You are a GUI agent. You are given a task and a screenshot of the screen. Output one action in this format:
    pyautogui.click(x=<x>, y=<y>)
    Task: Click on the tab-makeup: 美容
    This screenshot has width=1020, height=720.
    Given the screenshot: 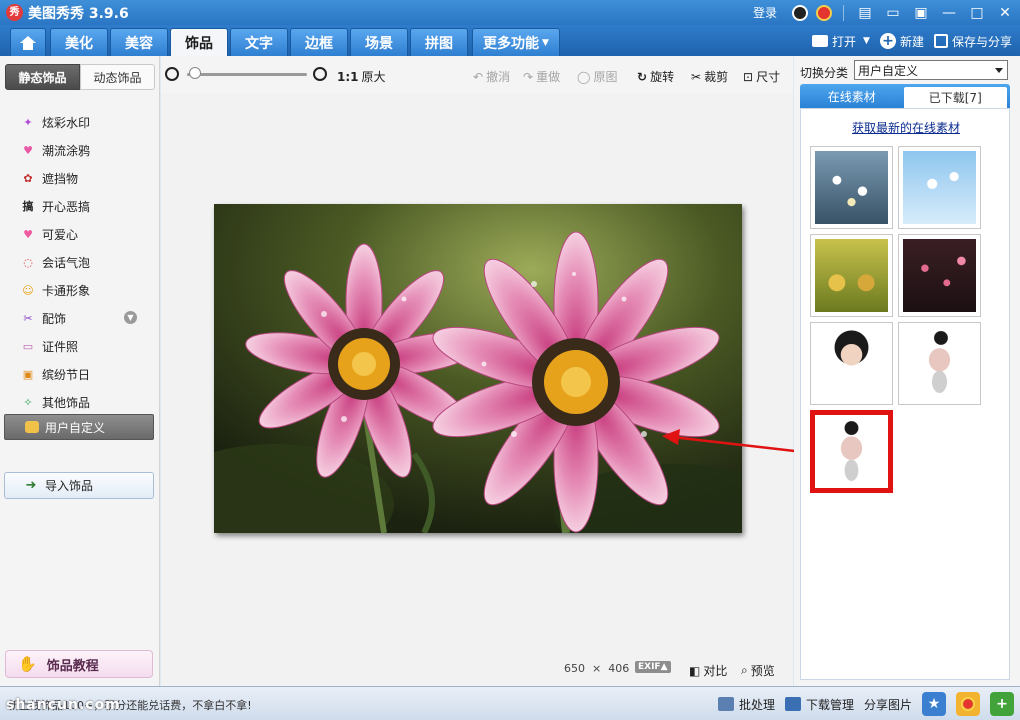 What is the action you would take?
    pyautogui.click(x=139, y=42)
    